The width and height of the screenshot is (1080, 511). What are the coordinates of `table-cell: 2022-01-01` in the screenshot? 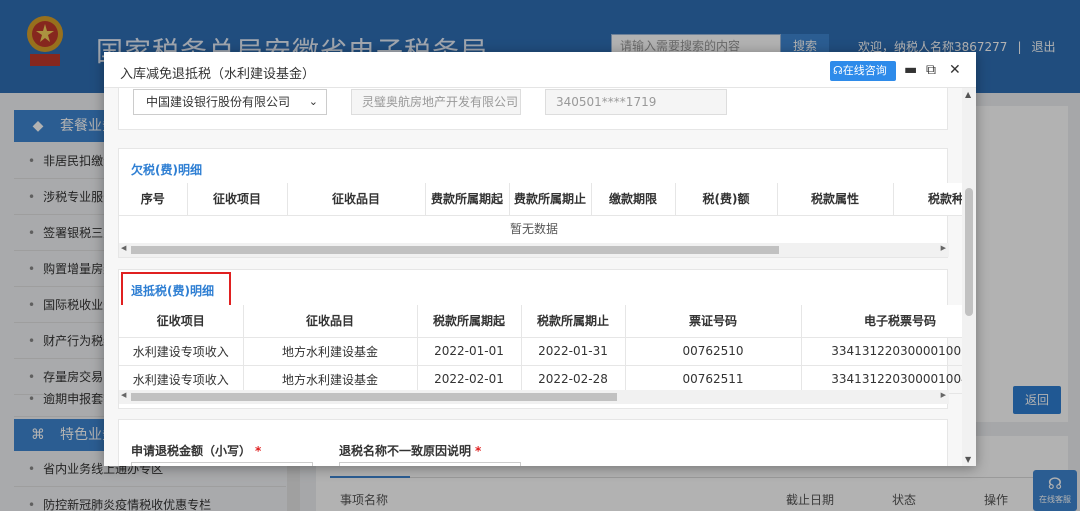 It's located at (469, 351).